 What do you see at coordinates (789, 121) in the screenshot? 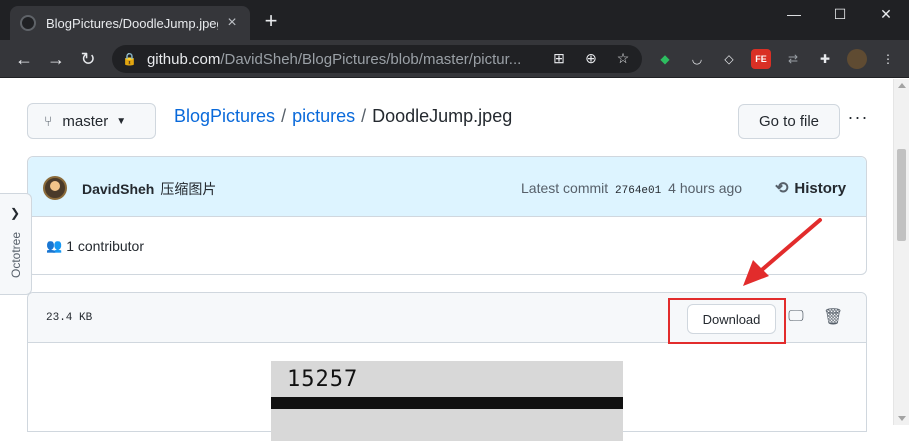
I see `go-to-file-button: Go to file` at bounding box center [789, 121].